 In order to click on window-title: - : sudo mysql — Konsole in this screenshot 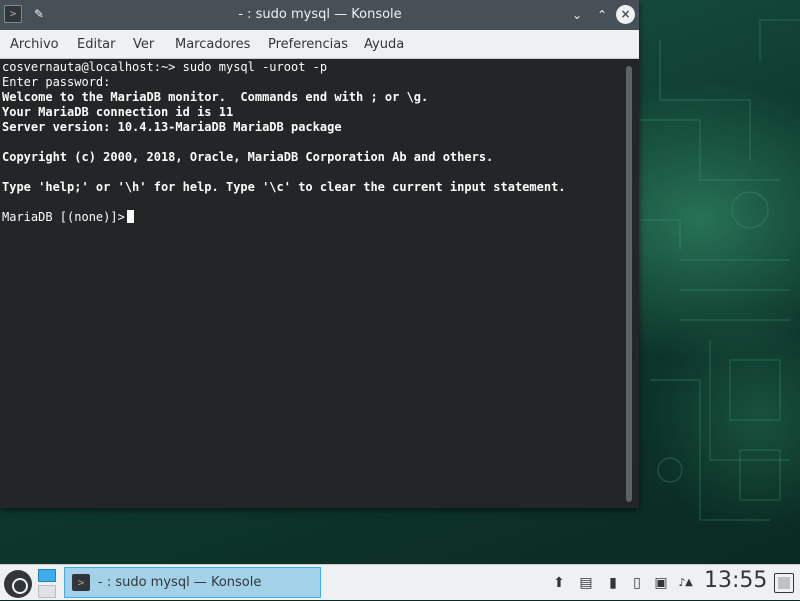, I will do `click(320, 14)`.